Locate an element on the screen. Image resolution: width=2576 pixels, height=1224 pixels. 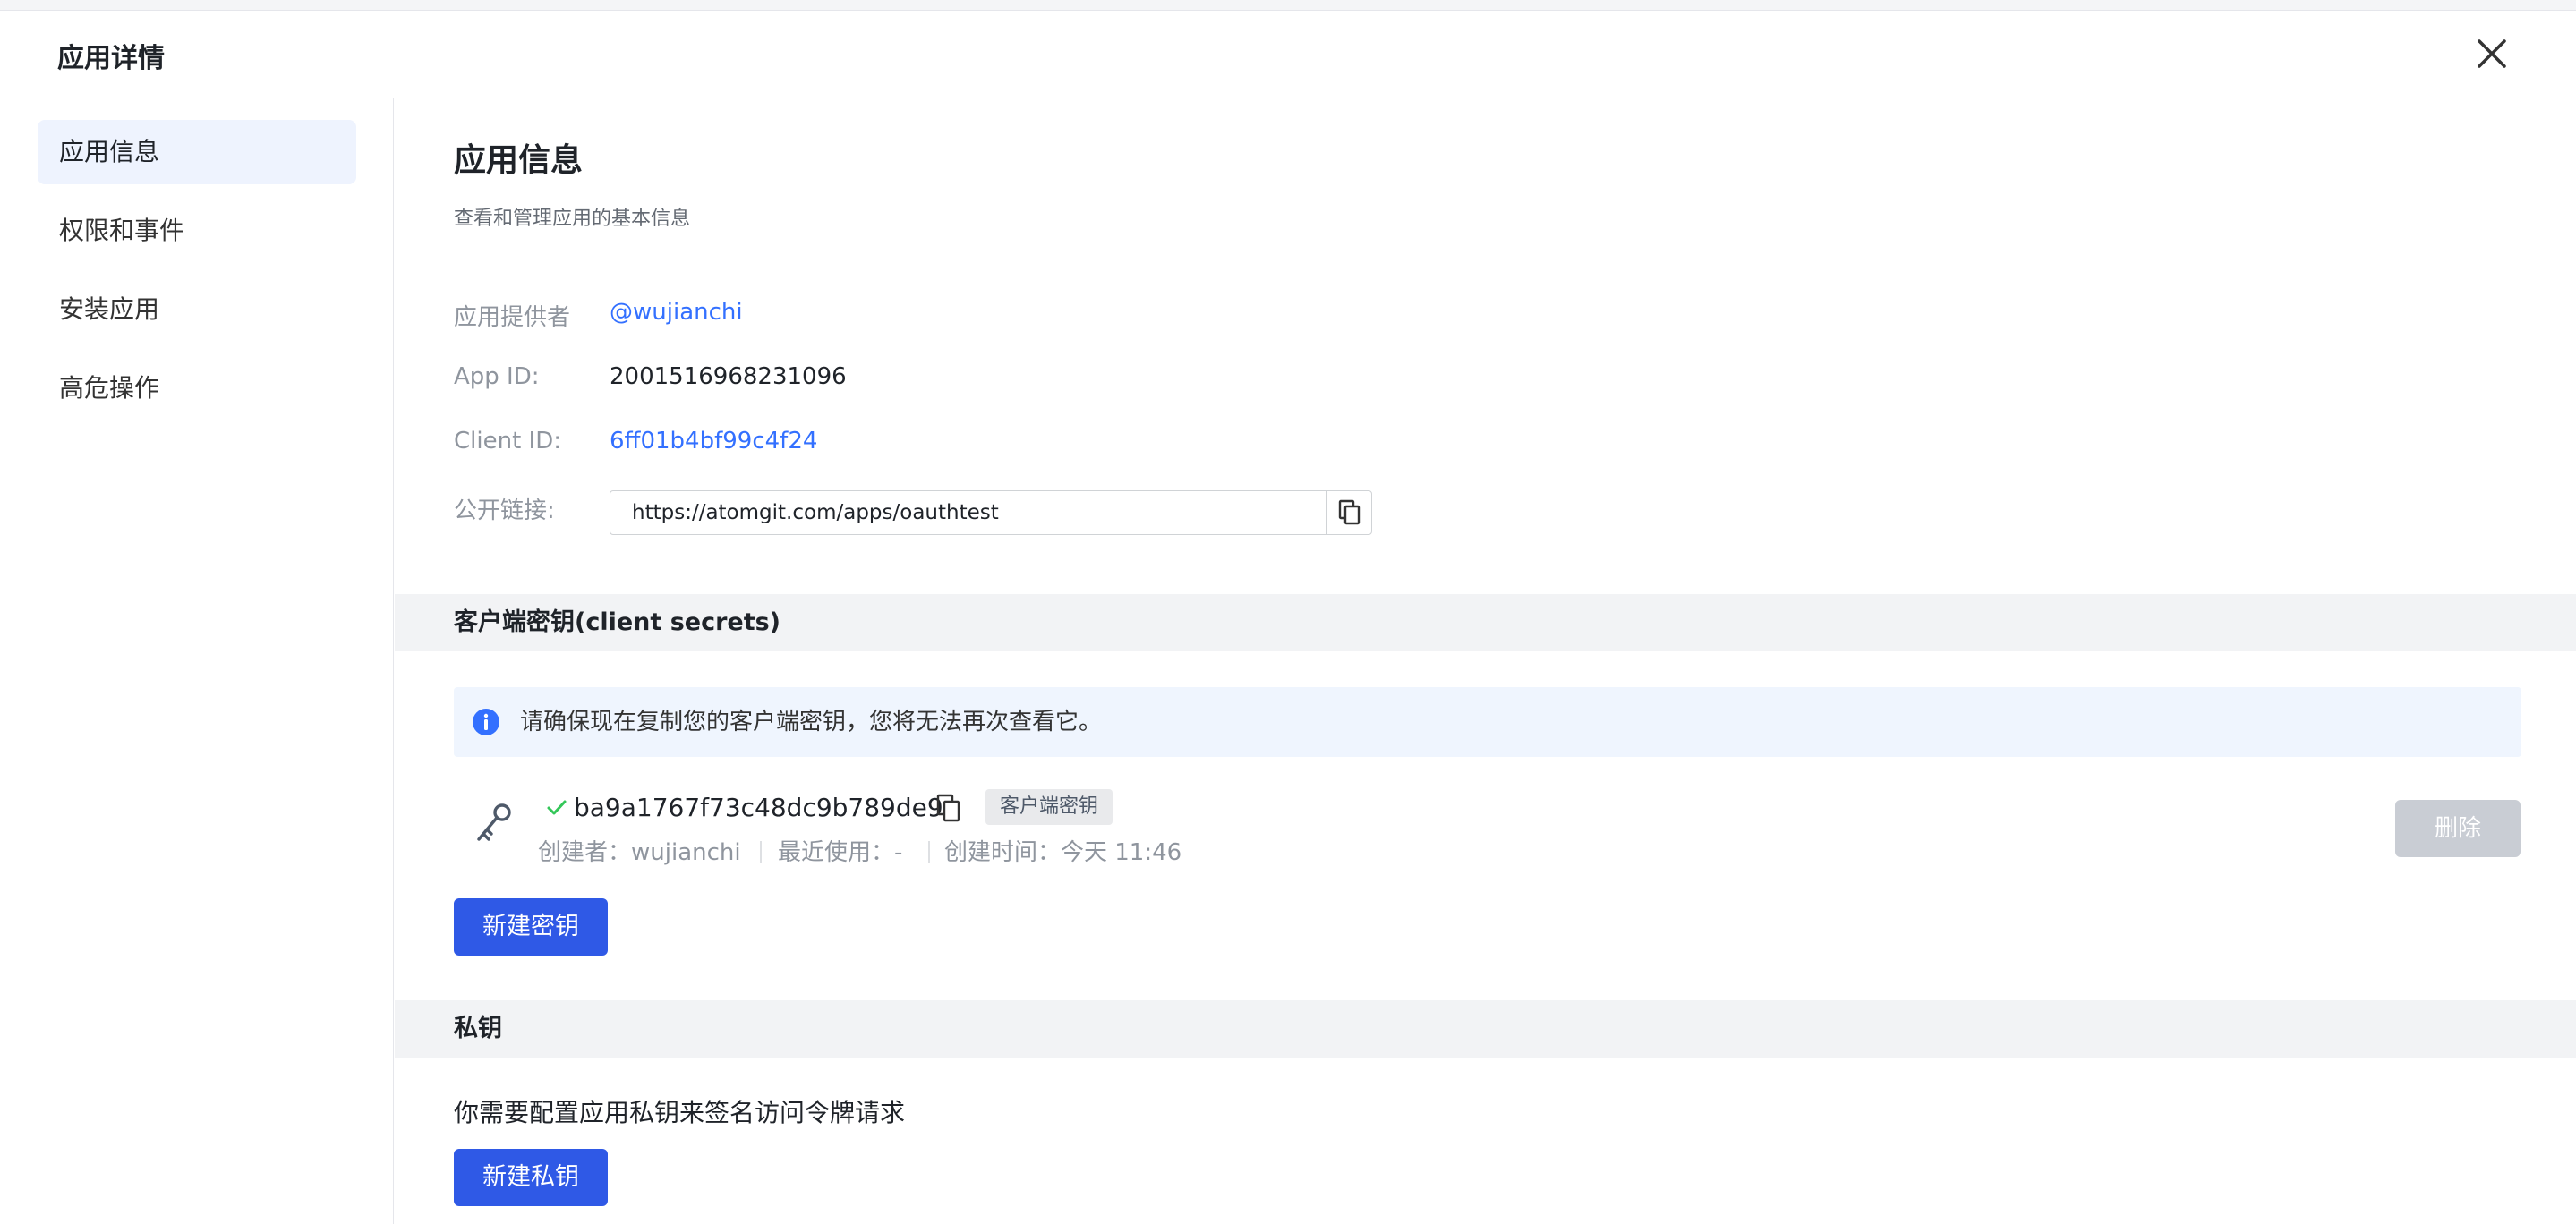
new-secret-button: 新建密钥 is located at coordinates (531, 927).